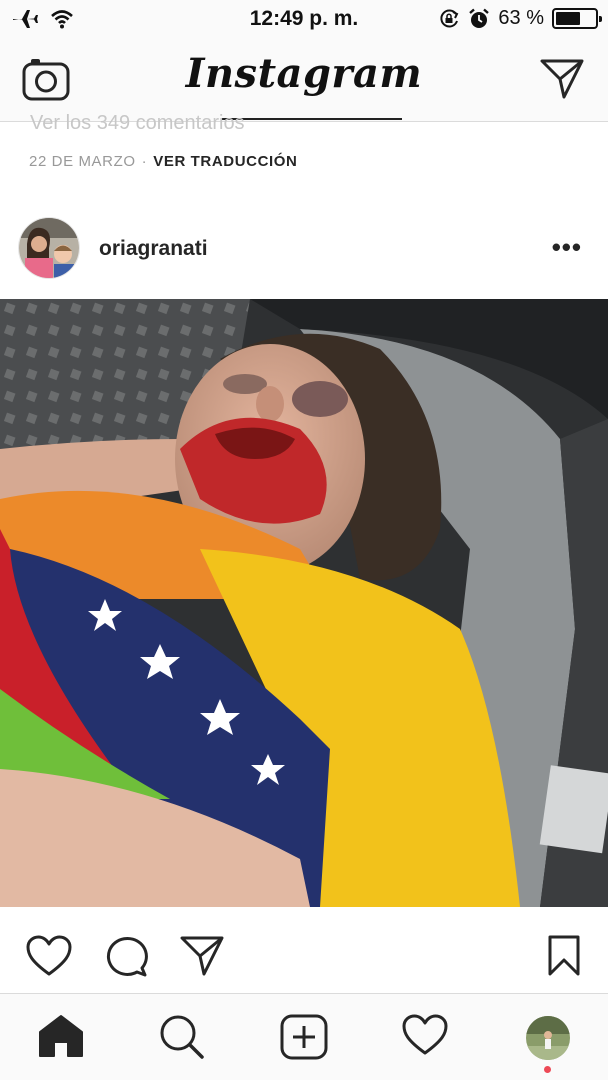 The width and height of the screenshot is (608, 1080). I want to click on tab-activity, so click(425, 1037).